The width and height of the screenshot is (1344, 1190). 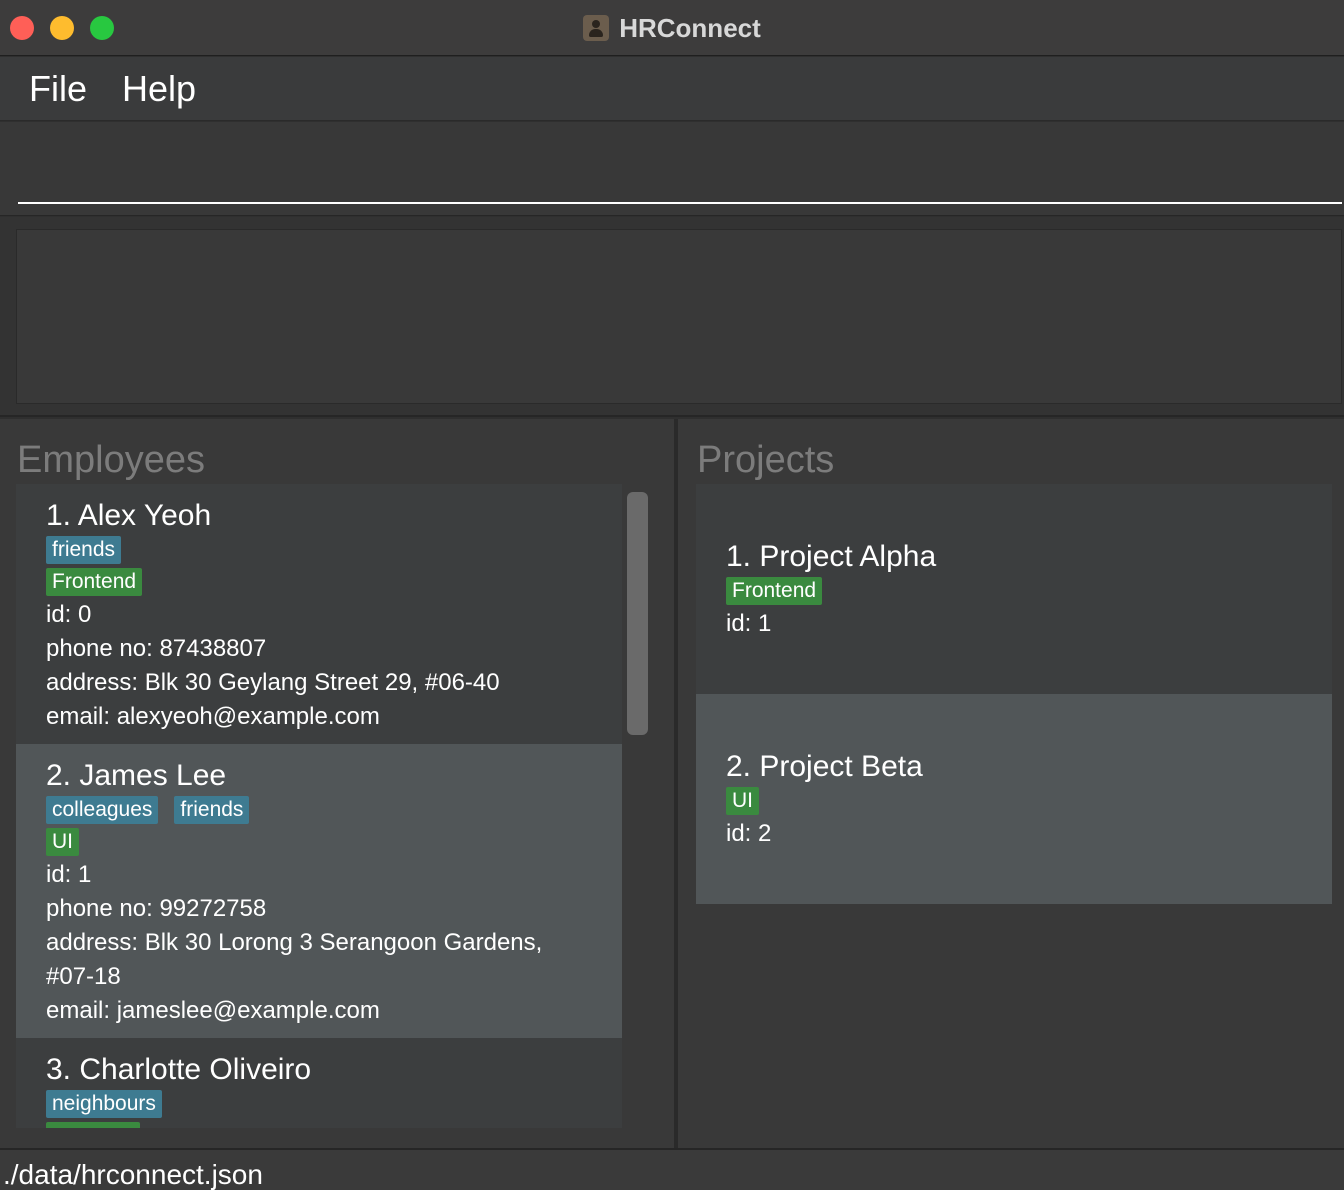 I want to click on project-name: 1. Project Alpha, so click(x=831, y=556).